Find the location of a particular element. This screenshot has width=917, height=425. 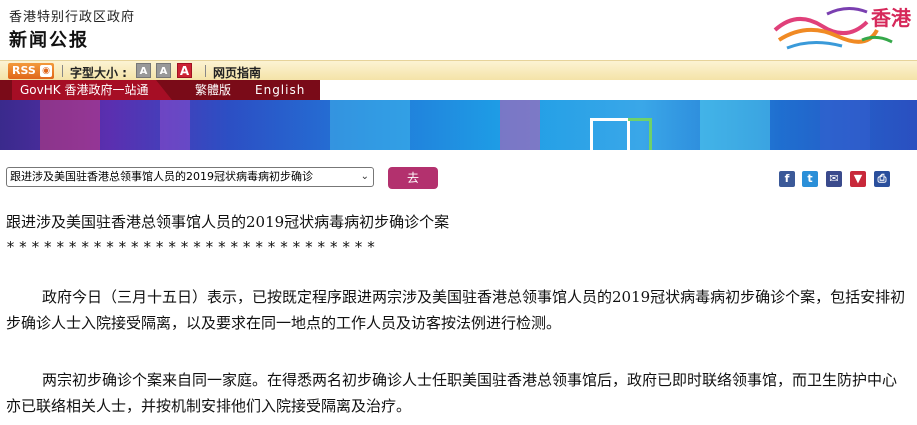

twitter-icon: t is located at coordinates (810, 179).